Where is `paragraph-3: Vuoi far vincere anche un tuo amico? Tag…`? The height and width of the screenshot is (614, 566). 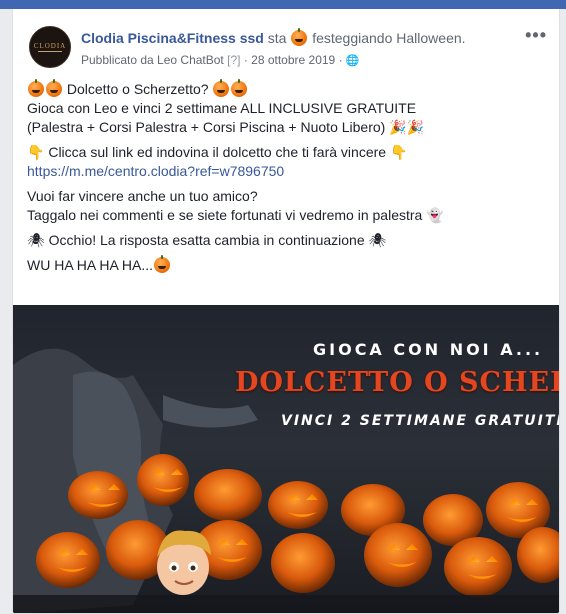
paragraph-3: Vuoi far vincere anche un tuo amico? Tag… is located at coordinates (288, 206).